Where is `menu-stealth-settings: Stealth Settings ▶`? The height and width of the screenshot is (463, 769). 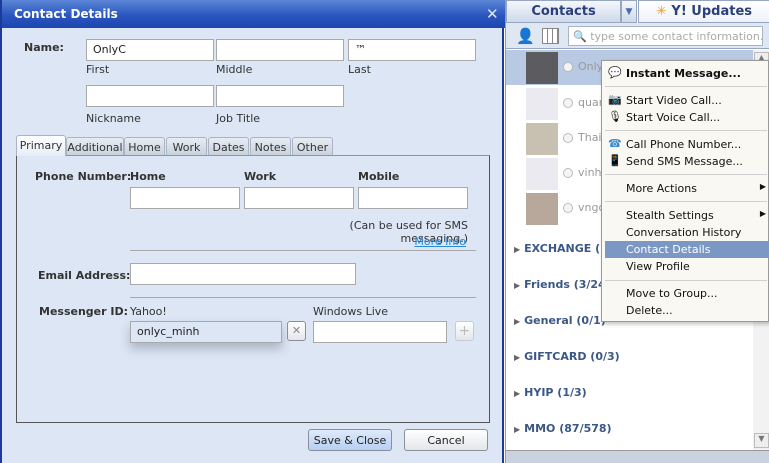 menu-stealth-settings: Stealth Settings ▶ is located at coordinates (687, 215).